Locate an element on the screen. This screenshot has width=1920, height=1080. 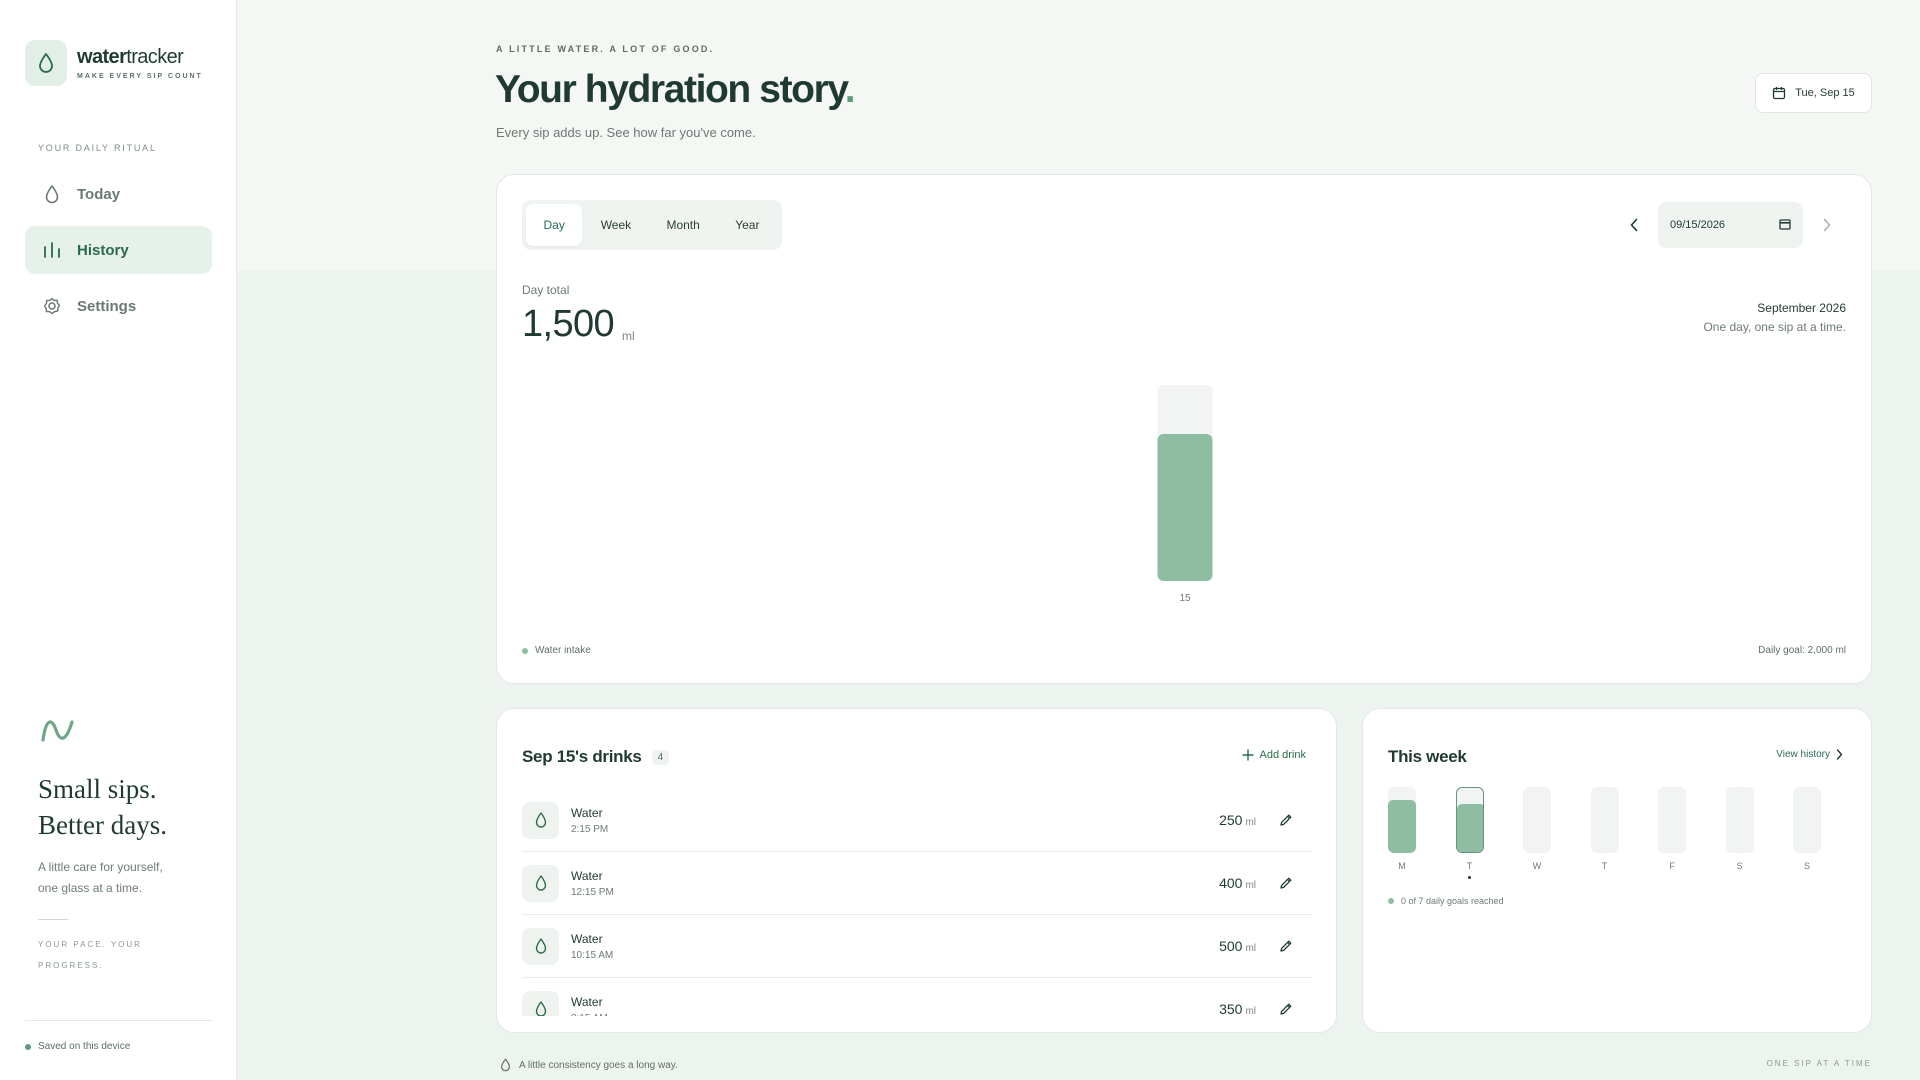
add-drink-button: Add drink is located at coordinates (1273, 755).